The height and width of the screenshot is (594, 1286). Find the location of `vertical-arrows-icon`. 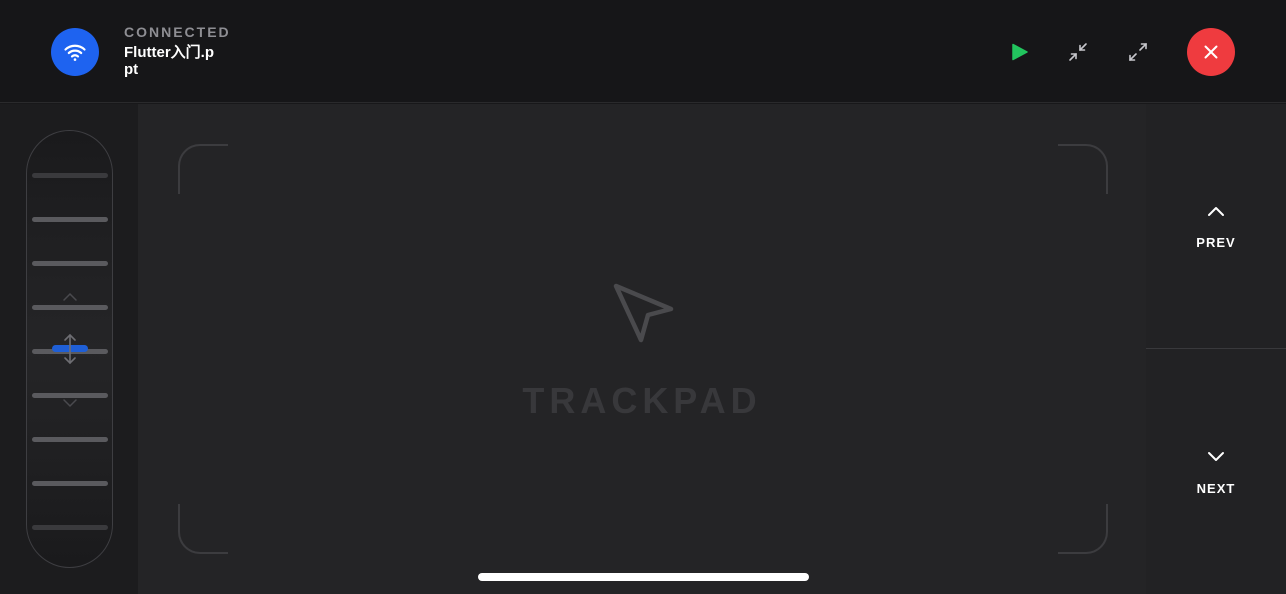

vertical-arrows-icon is located at coordinates (70, 349).